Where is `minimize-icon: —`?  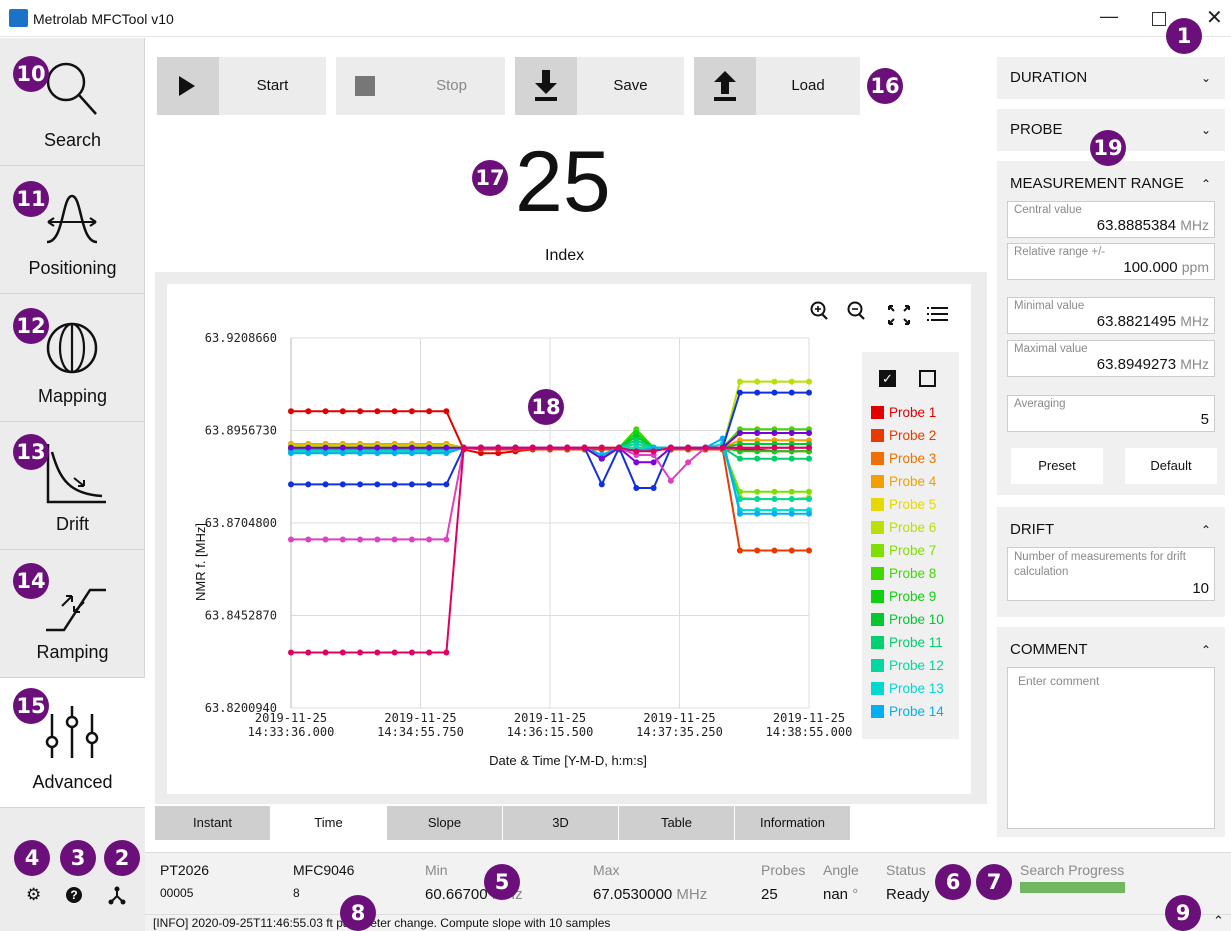
minimize-icon: — is located at coordinates (1109, 16).